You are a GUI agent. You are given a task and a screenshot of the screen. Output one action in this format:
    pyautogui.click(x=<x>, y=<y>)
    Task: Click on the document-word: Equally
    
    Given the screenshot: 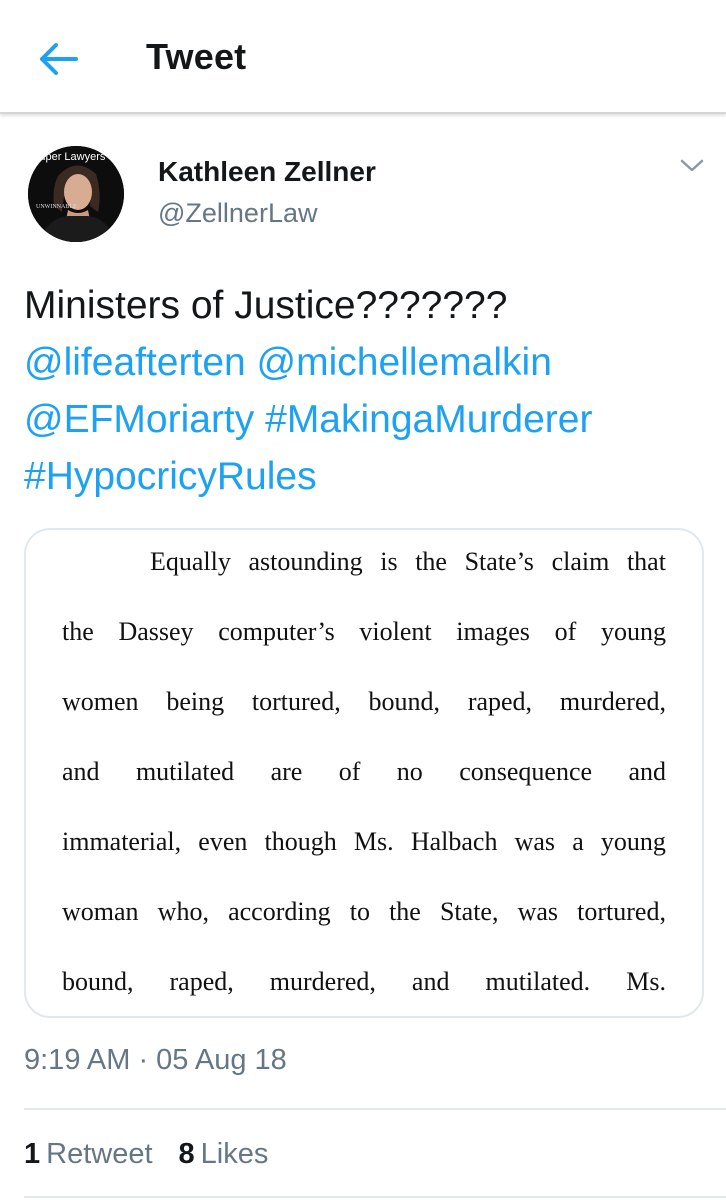 What is the action you would take?
    pyautogui.click(x=190, y=561)
    